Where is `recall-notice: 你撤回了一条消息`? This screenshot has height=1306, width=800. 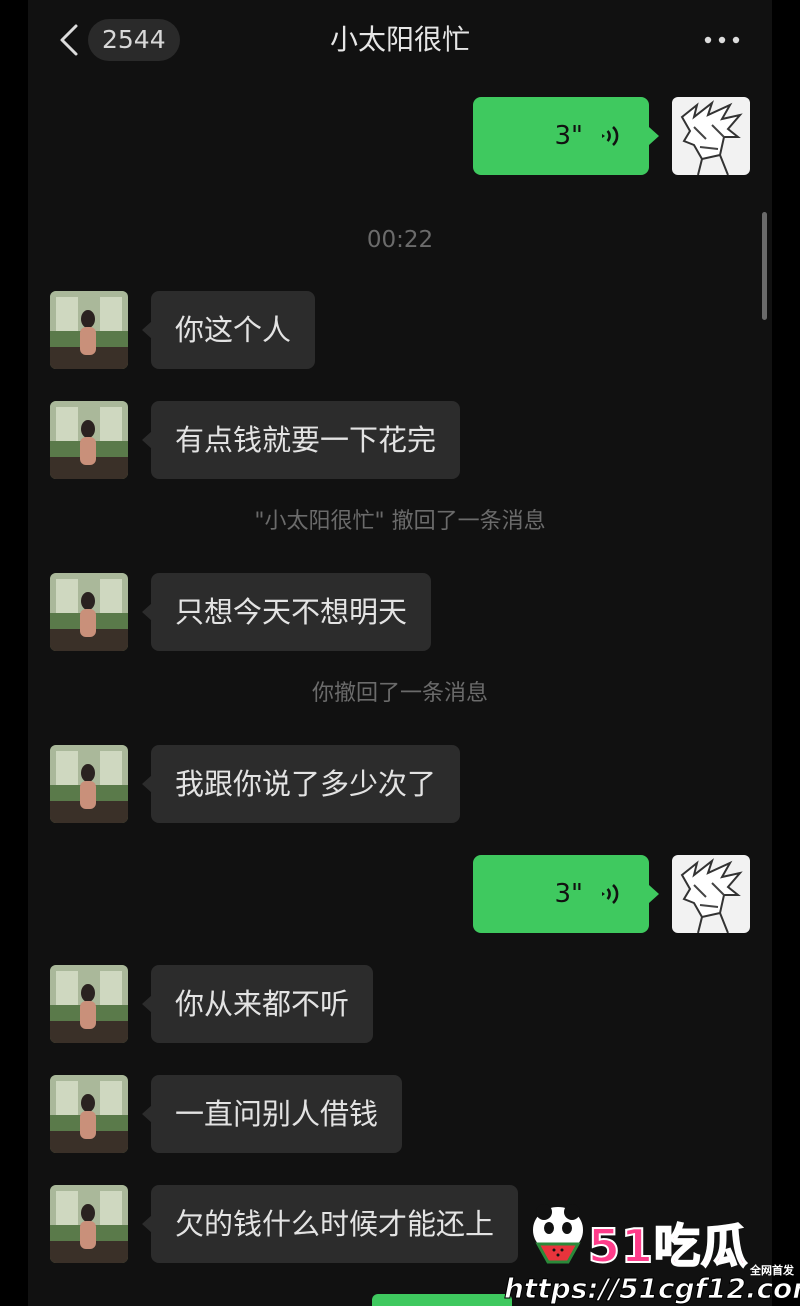
recall-notice: 你撤回了一条消息 is located at coordinates (399, 693).